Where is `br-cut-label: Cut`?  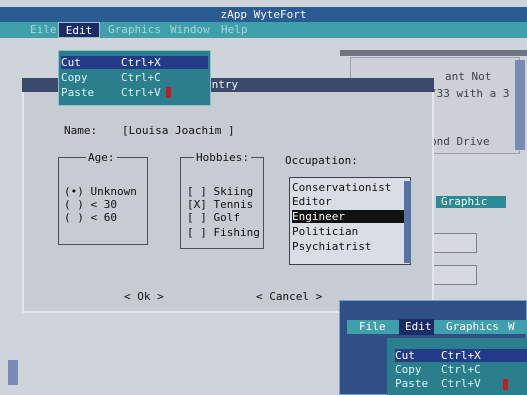 br-cut-label: Cut is located at coordinates (405, 355).